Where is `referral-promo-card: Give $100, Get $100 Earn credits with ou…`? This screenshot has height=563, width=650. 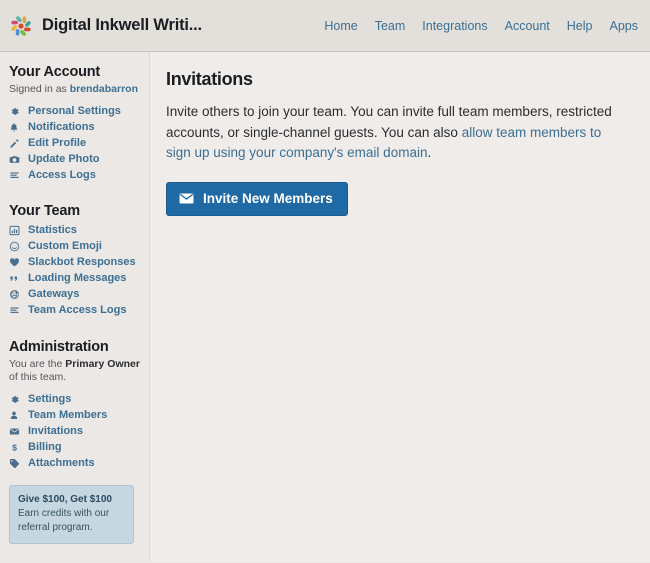 referral-promo-card: Give $100, Get $100 Earn credits with ou… is located at coordinates (71, 514).